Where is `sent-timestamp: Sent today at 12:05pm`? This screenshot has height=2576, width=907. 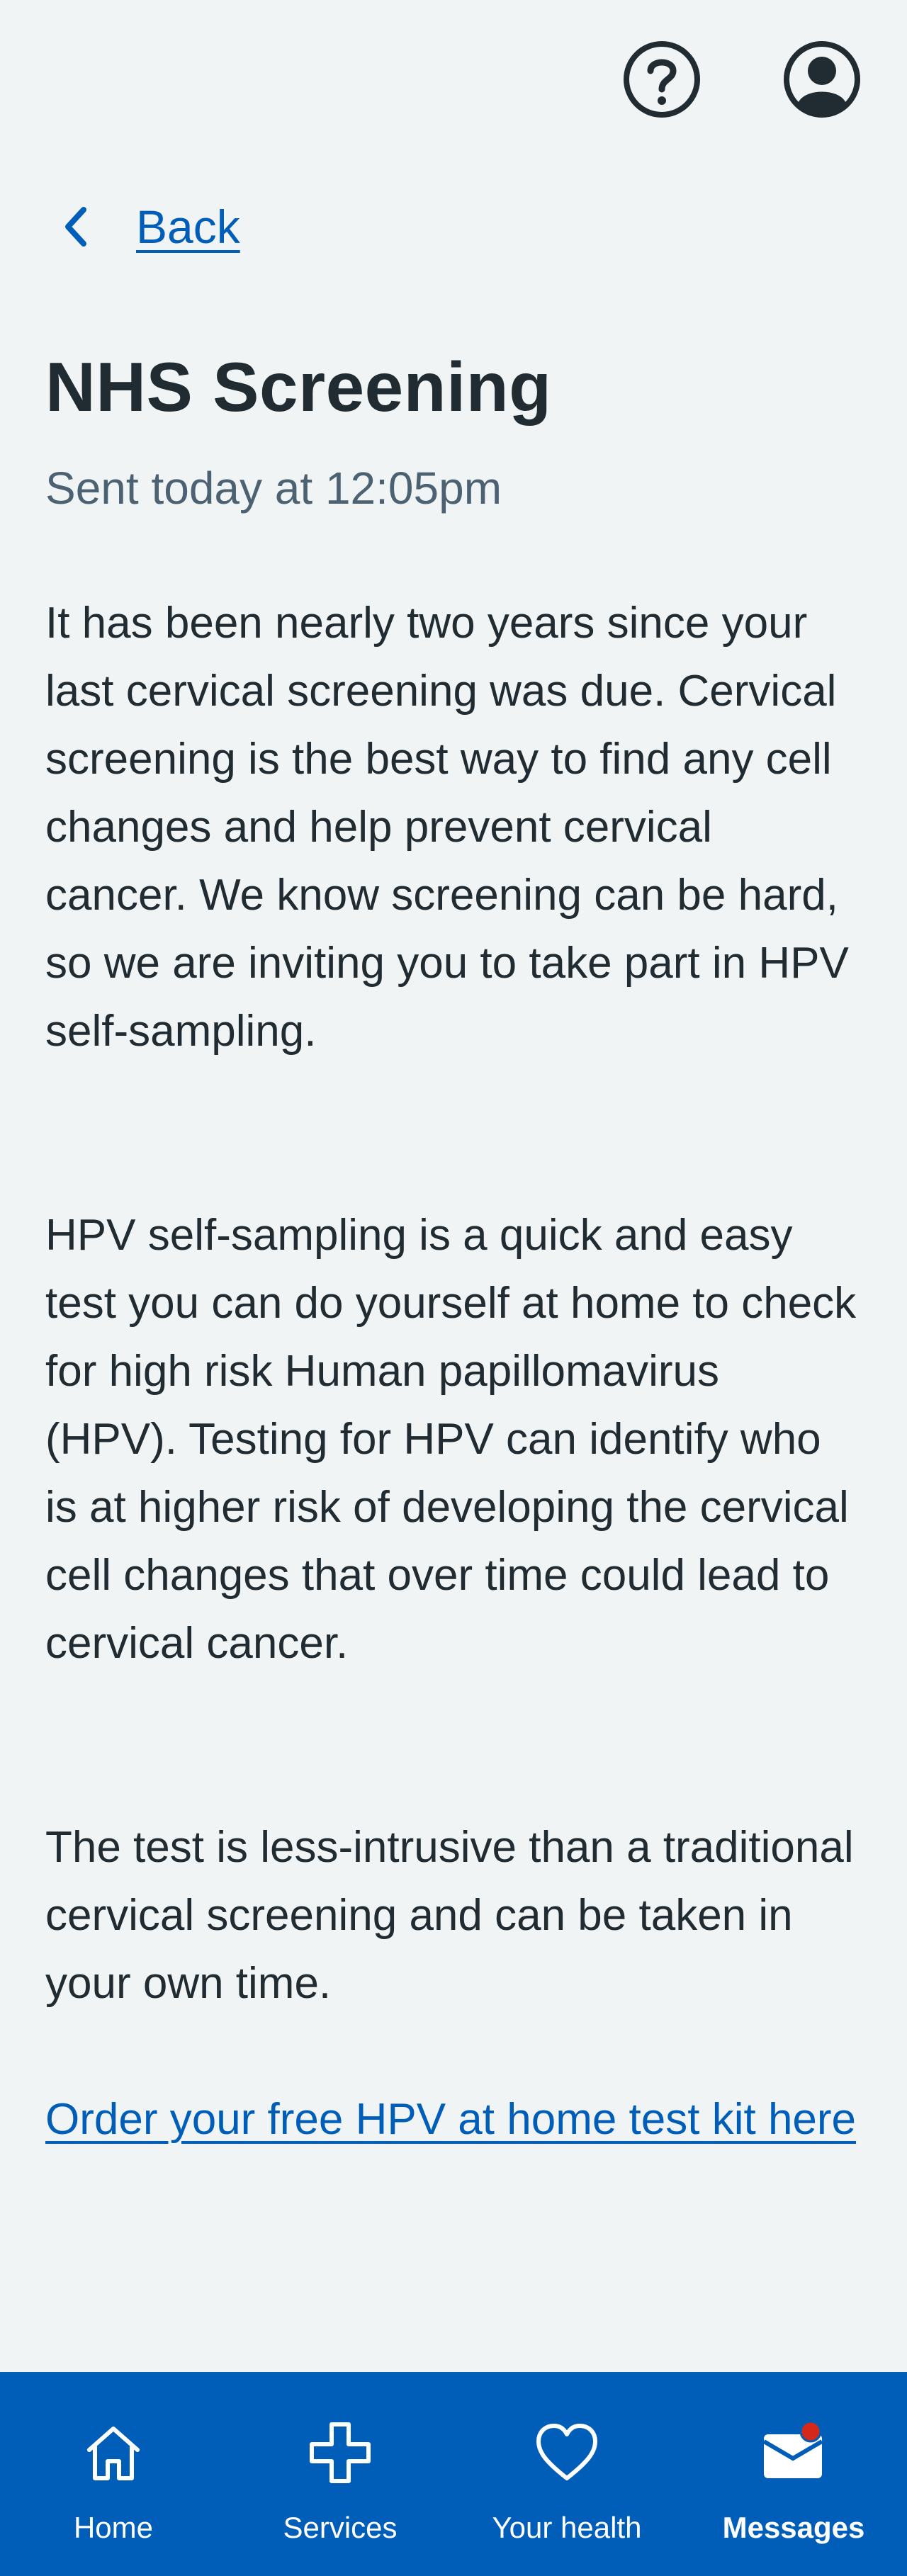 sent-timestamp: Sent today at 12:05pm is located at coordinates (273, 488).